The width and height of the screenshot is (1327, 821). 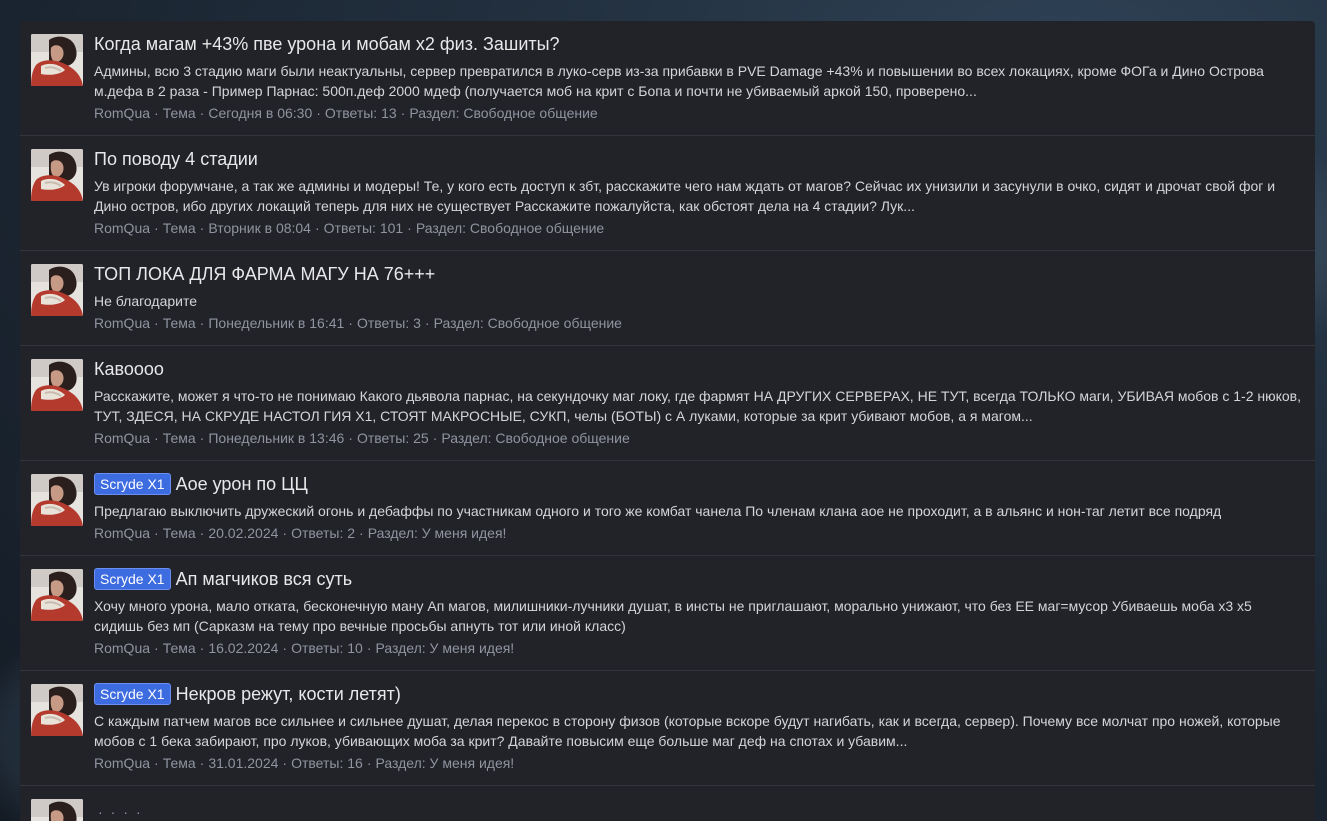 What do you see at coordinates (667, 803) in the screenshot?
I see `search-result-item: · · · ·` at bounding box center [667, 803].